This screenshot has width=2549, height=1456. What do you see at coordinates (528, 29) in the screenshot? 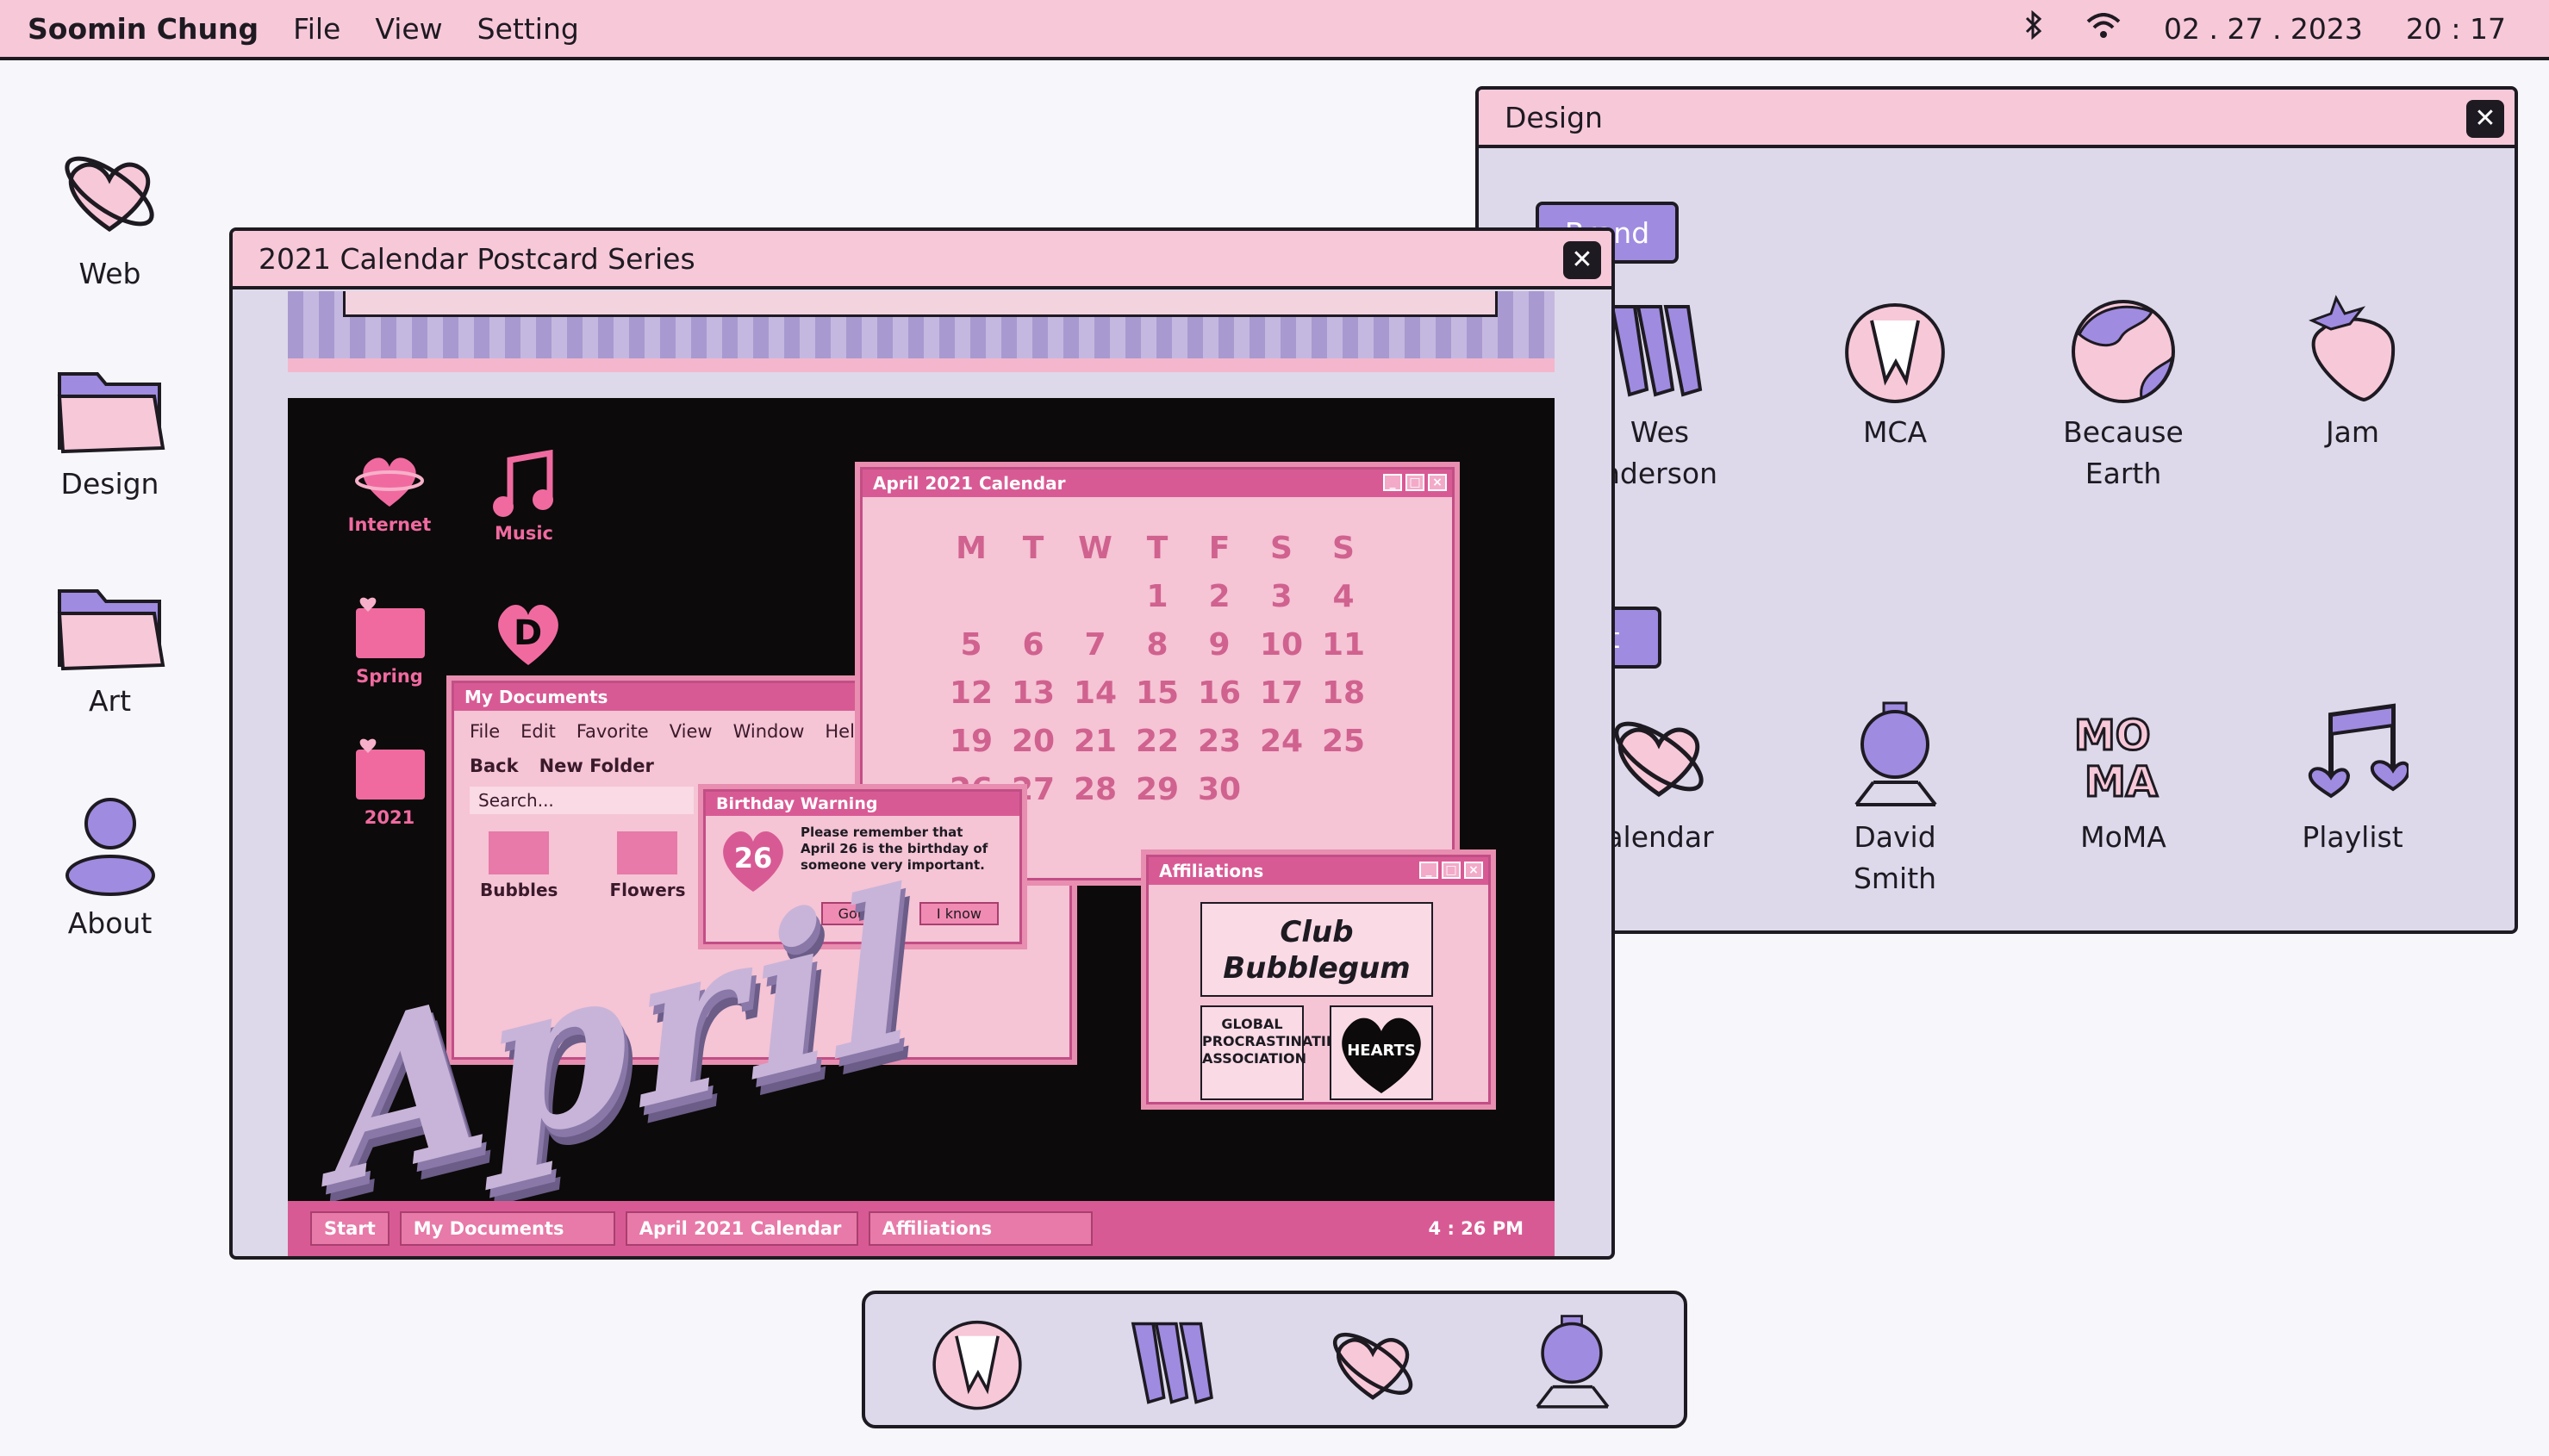
I see `menu-setting: Setting` at bounding box center [528, 29].